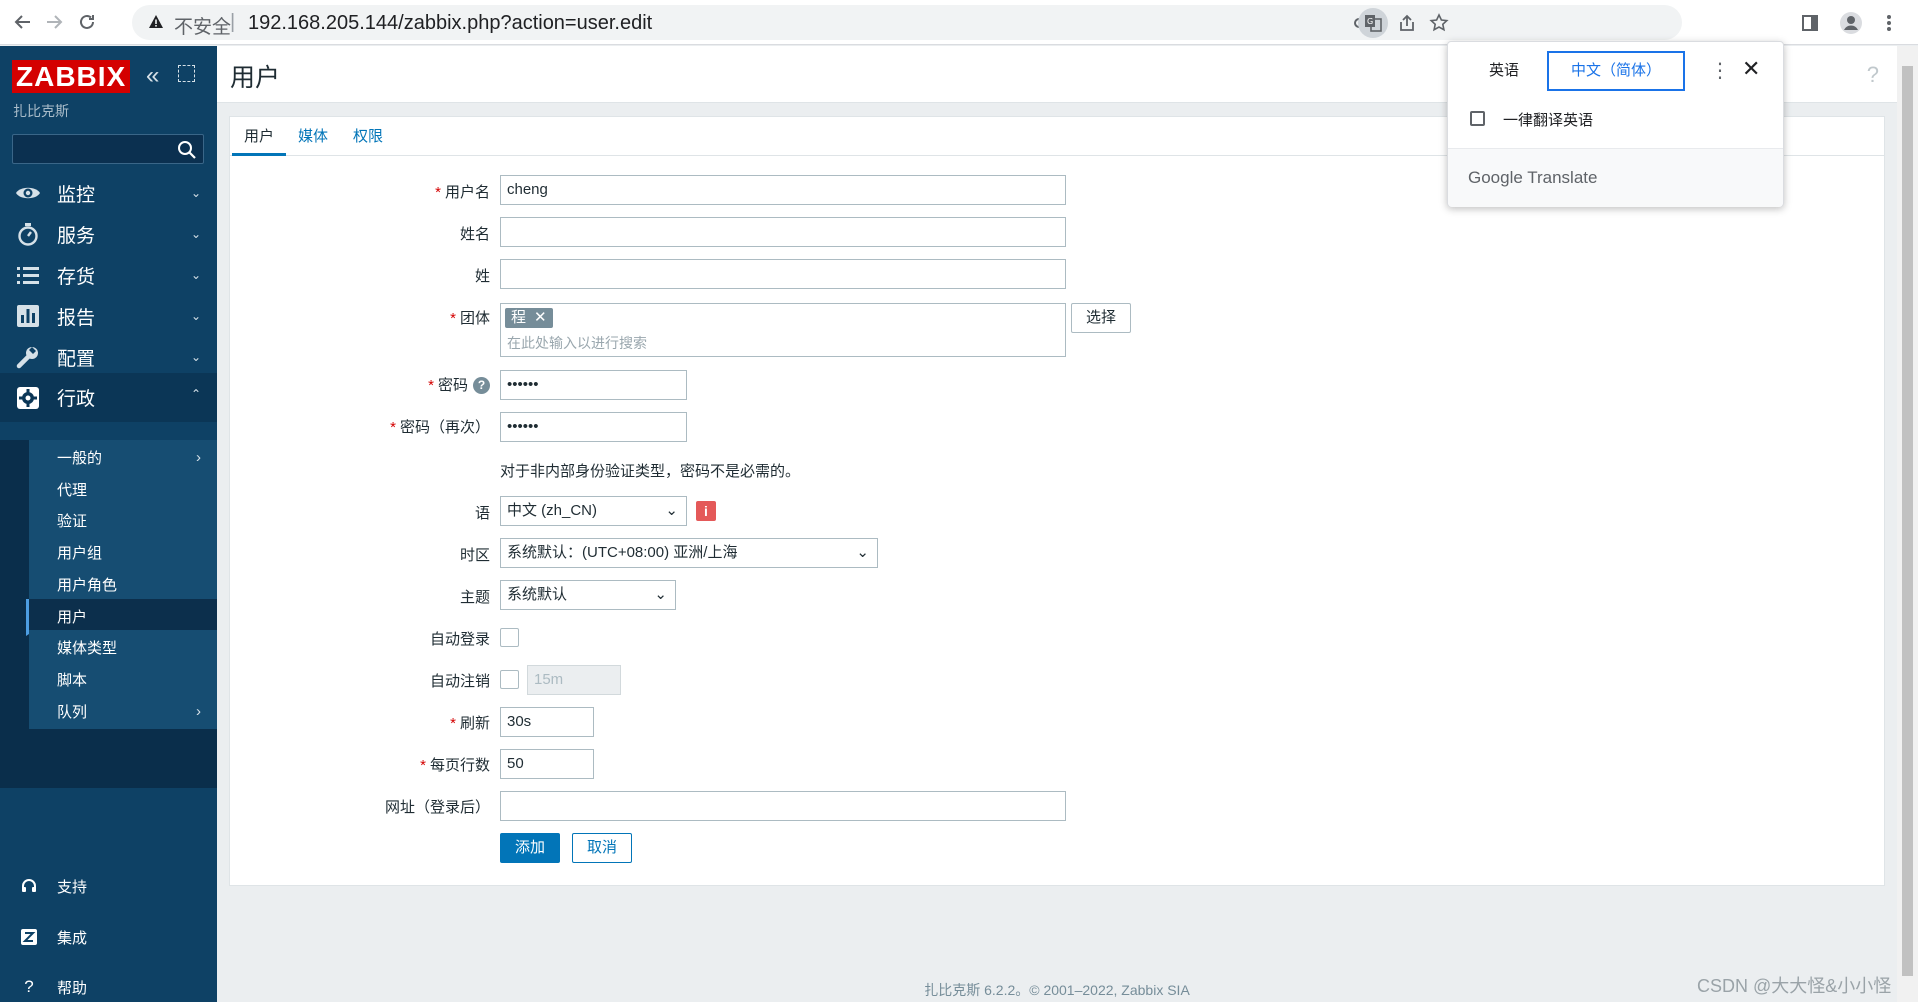  I want to click on name-input, so click(783, 232).